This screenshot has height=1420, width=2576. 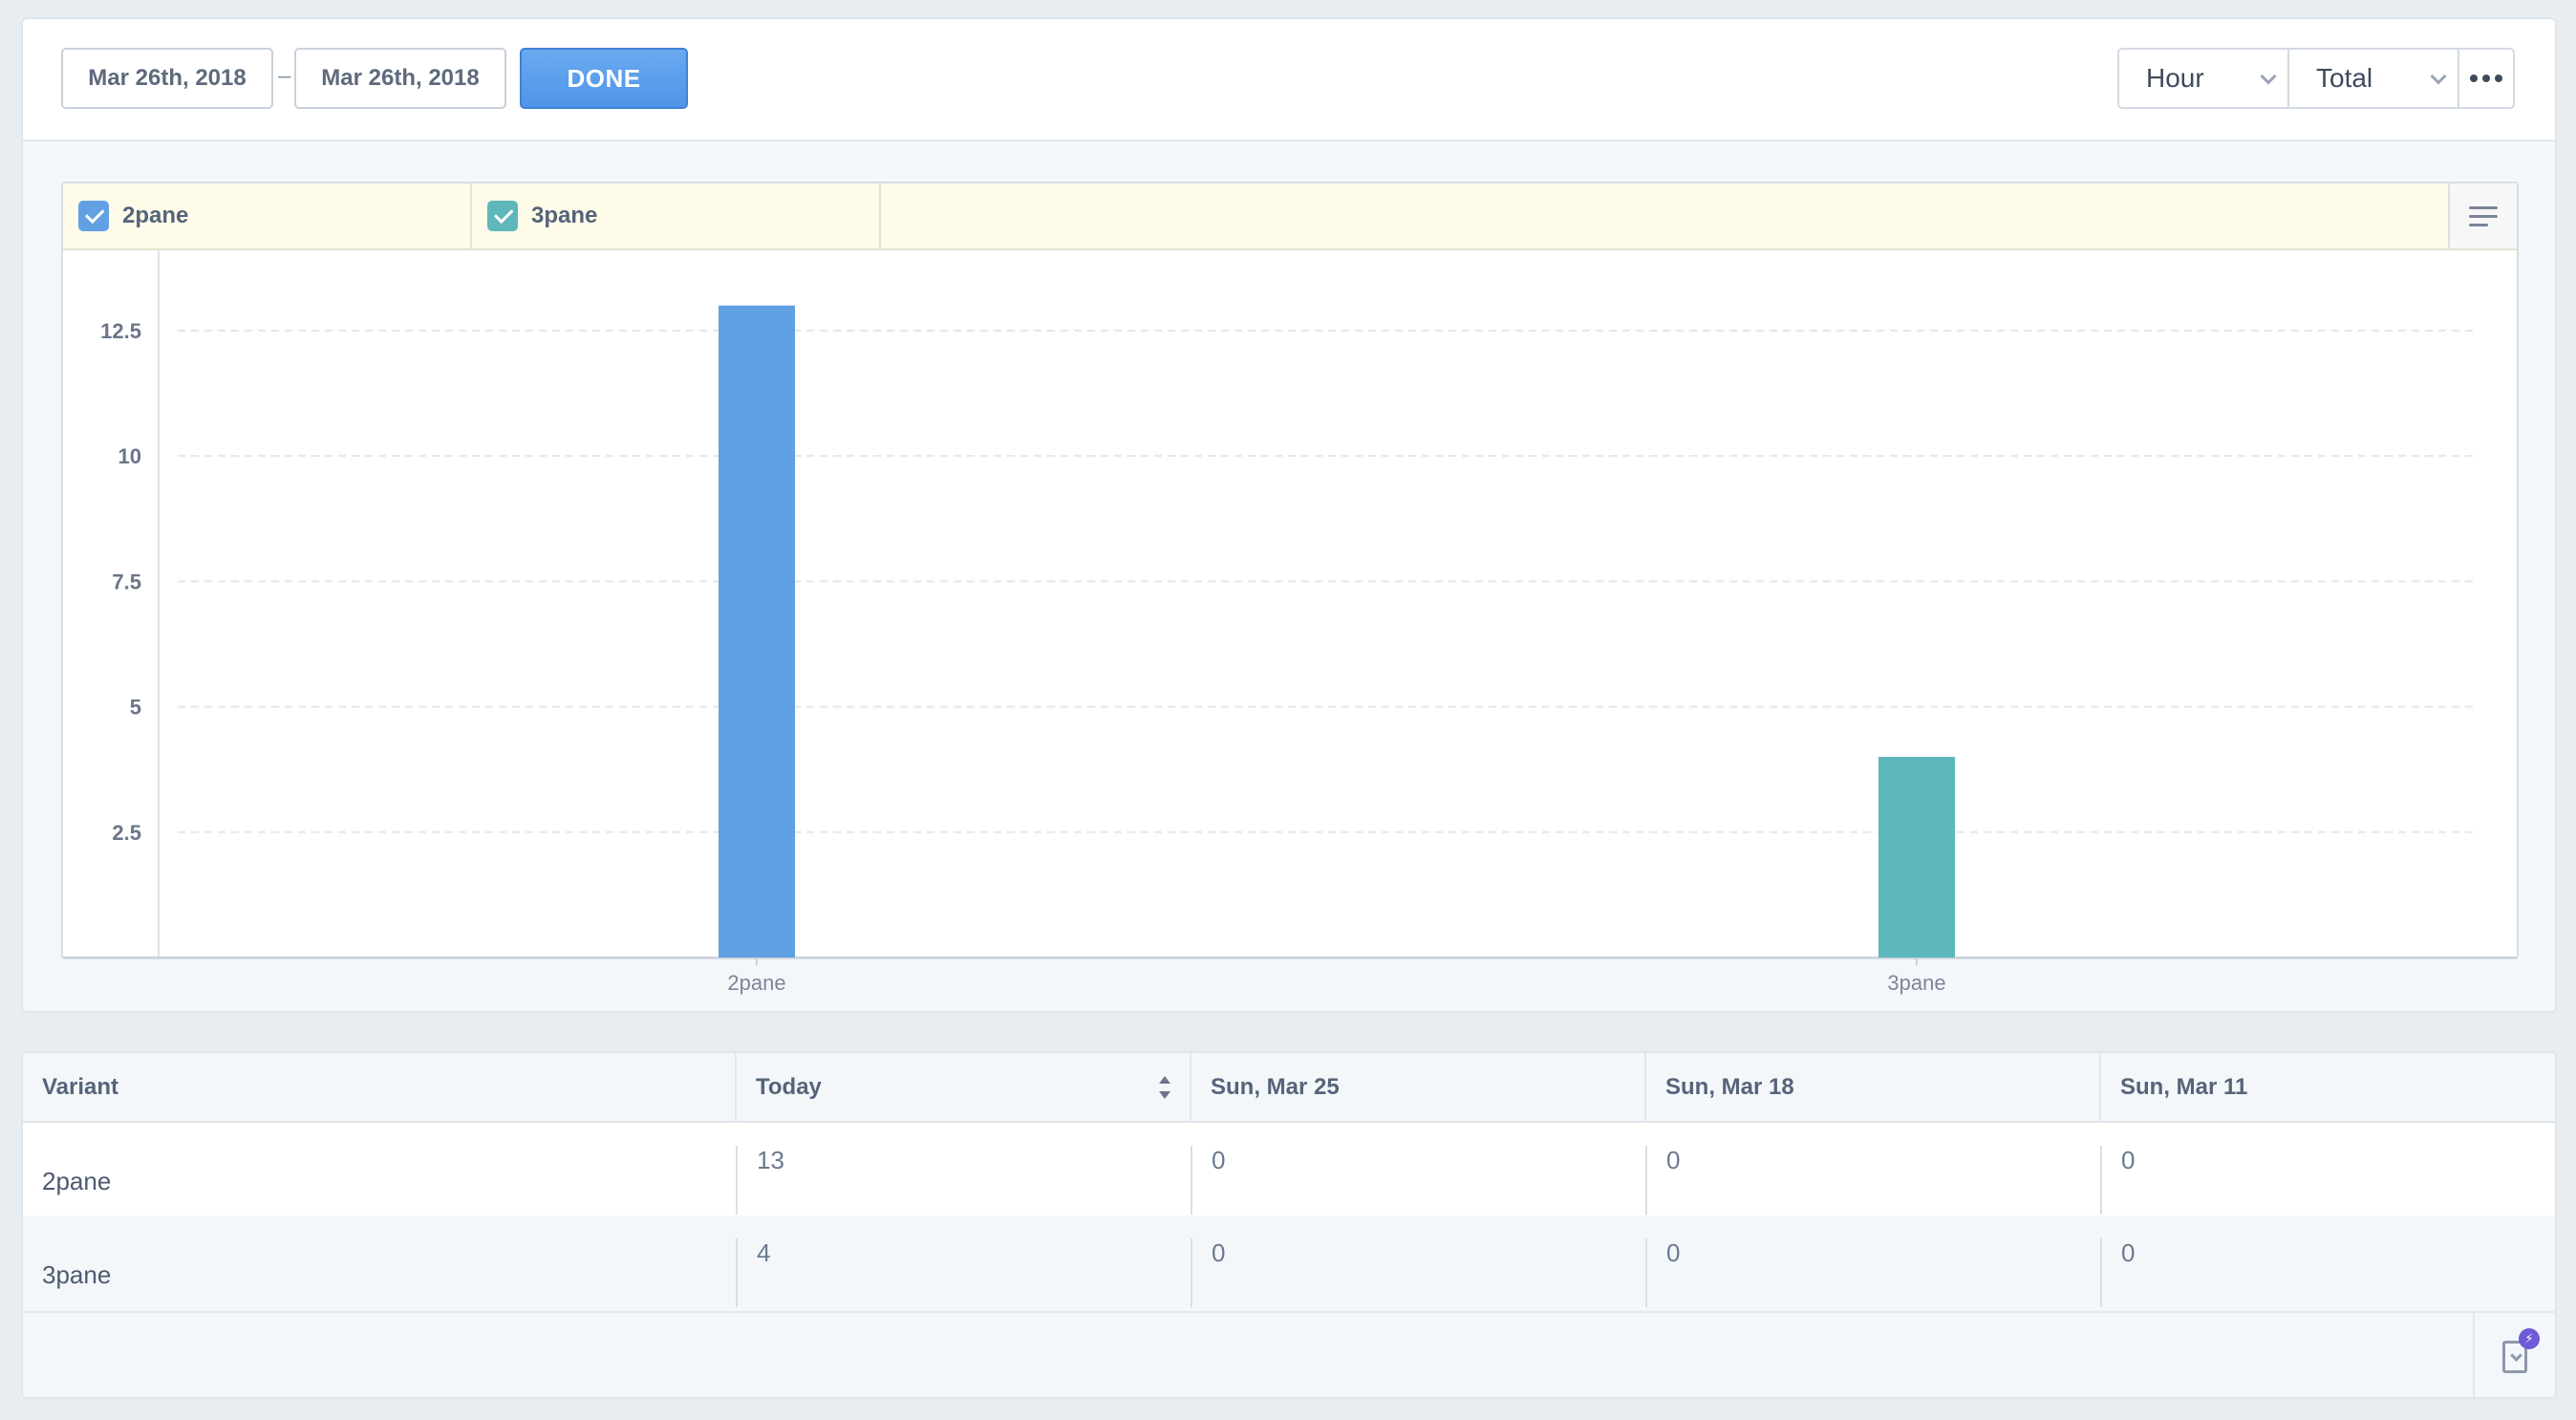 I want to click on x-tick-label: 2pane, so click(x=756, y=983).